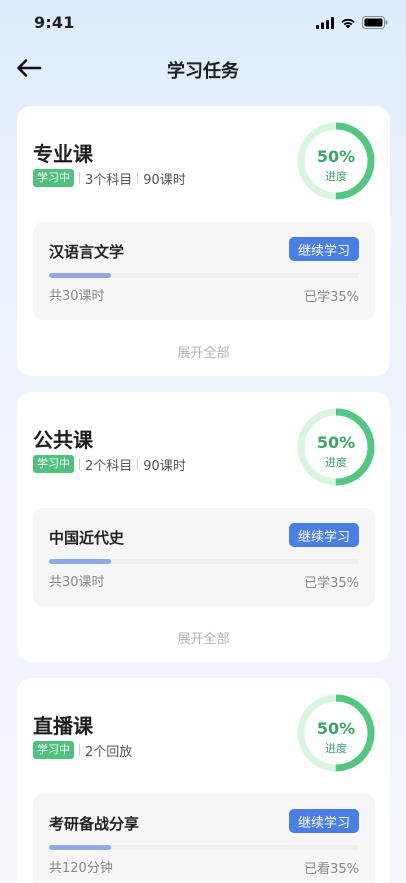  What do you see at coordinates (87, 538) in the screenshot?
I see `course-name: 中国近代史` at bounding box center [87, 538].